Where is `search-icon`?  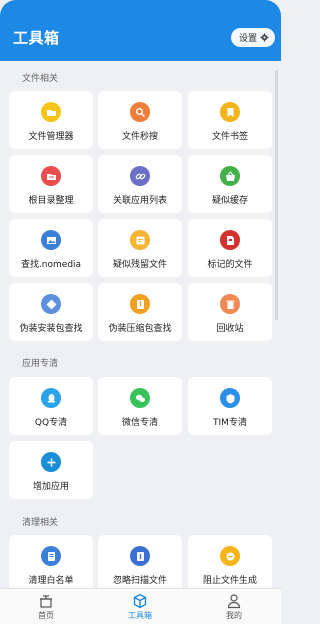 search-icon is located at coordinates (140, 112).